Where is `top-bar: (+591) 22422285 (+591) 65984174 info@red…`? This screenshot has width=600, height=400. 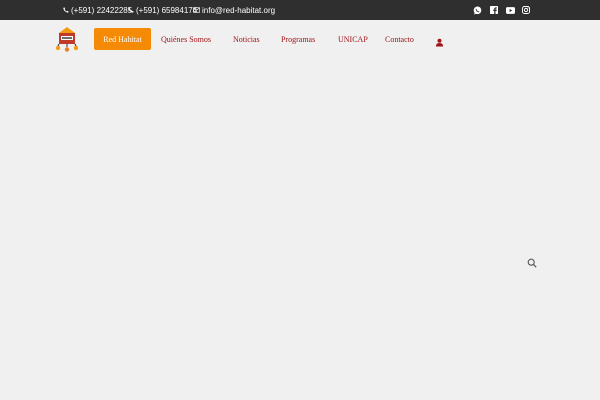 top-bar: (+591) 22422285 (+591) 65984174 info@red… is located at coordinates (300, 10).